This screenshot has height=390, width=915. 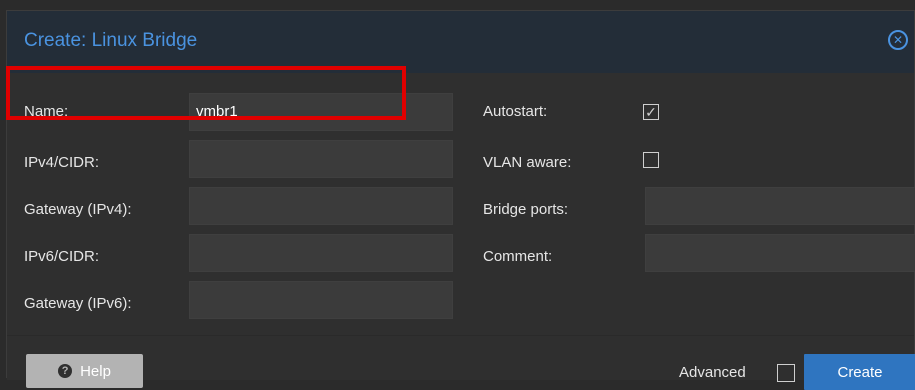 I want to click on advanced-checkbox, so click(x=786, y=373).